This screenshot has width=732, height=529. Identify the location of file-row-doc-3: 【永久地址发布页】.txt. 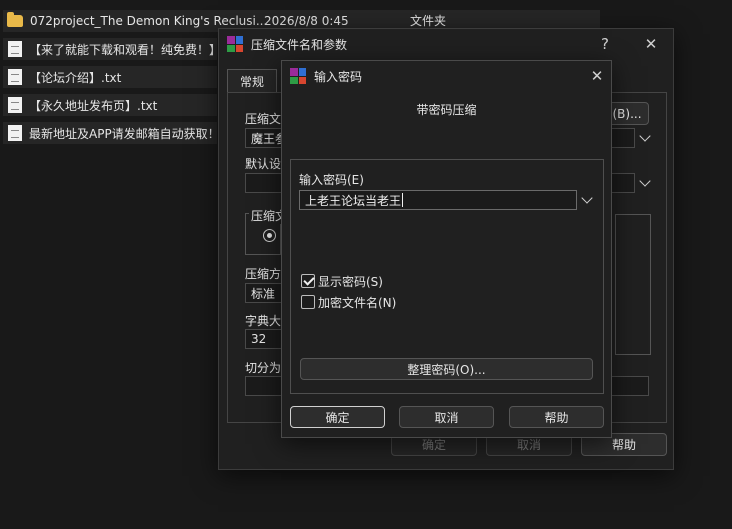
(110, 105).